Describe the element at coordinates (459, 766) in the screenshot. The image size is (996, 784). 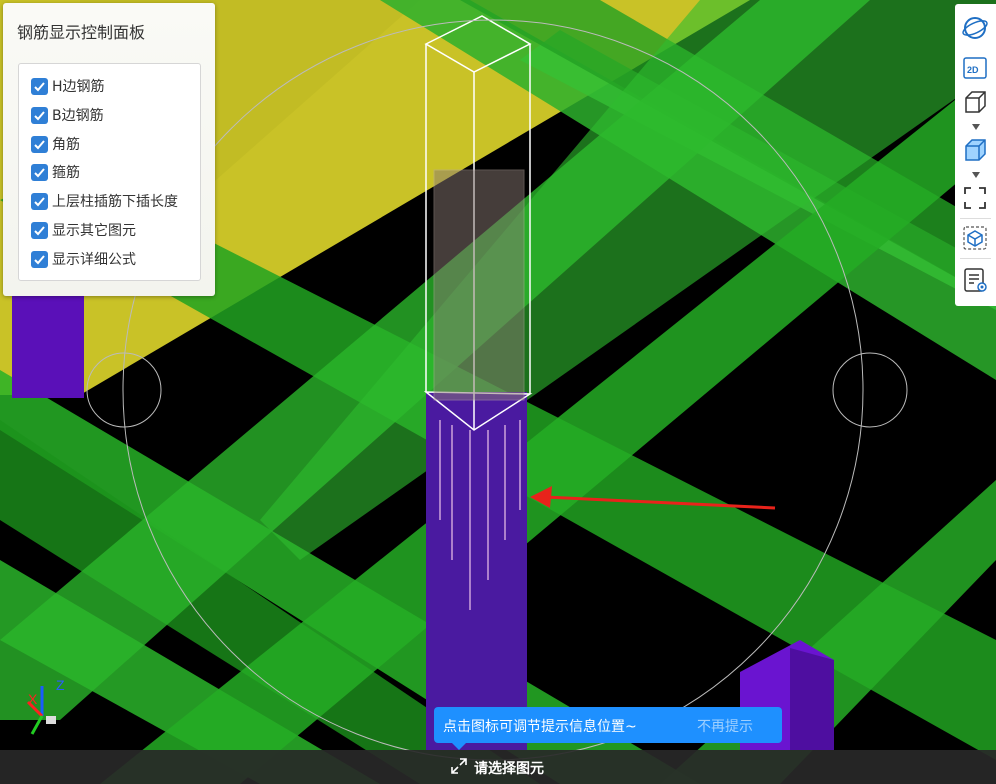
I see `select-cursor-icon` at that location.